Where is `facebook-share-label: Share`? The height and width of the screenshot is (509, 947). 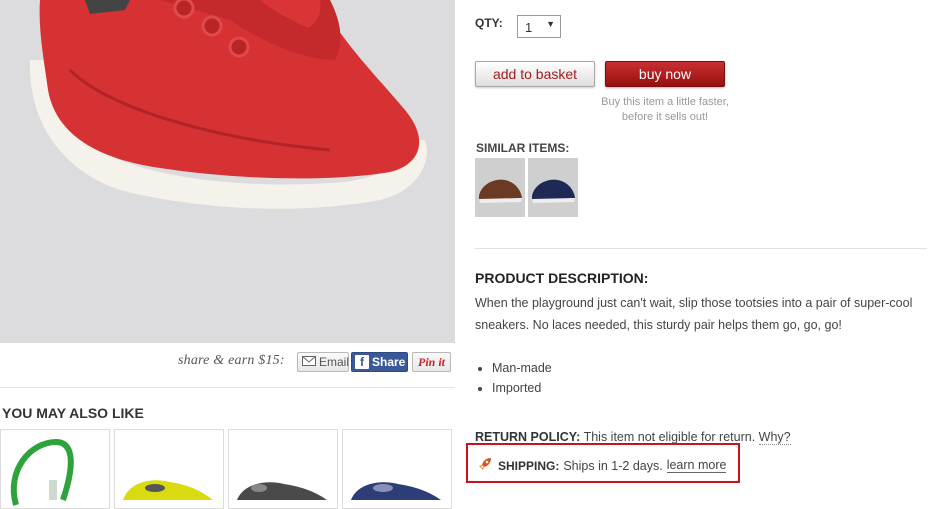 facebook-share-label: Share is located at coordinates (389, 362).